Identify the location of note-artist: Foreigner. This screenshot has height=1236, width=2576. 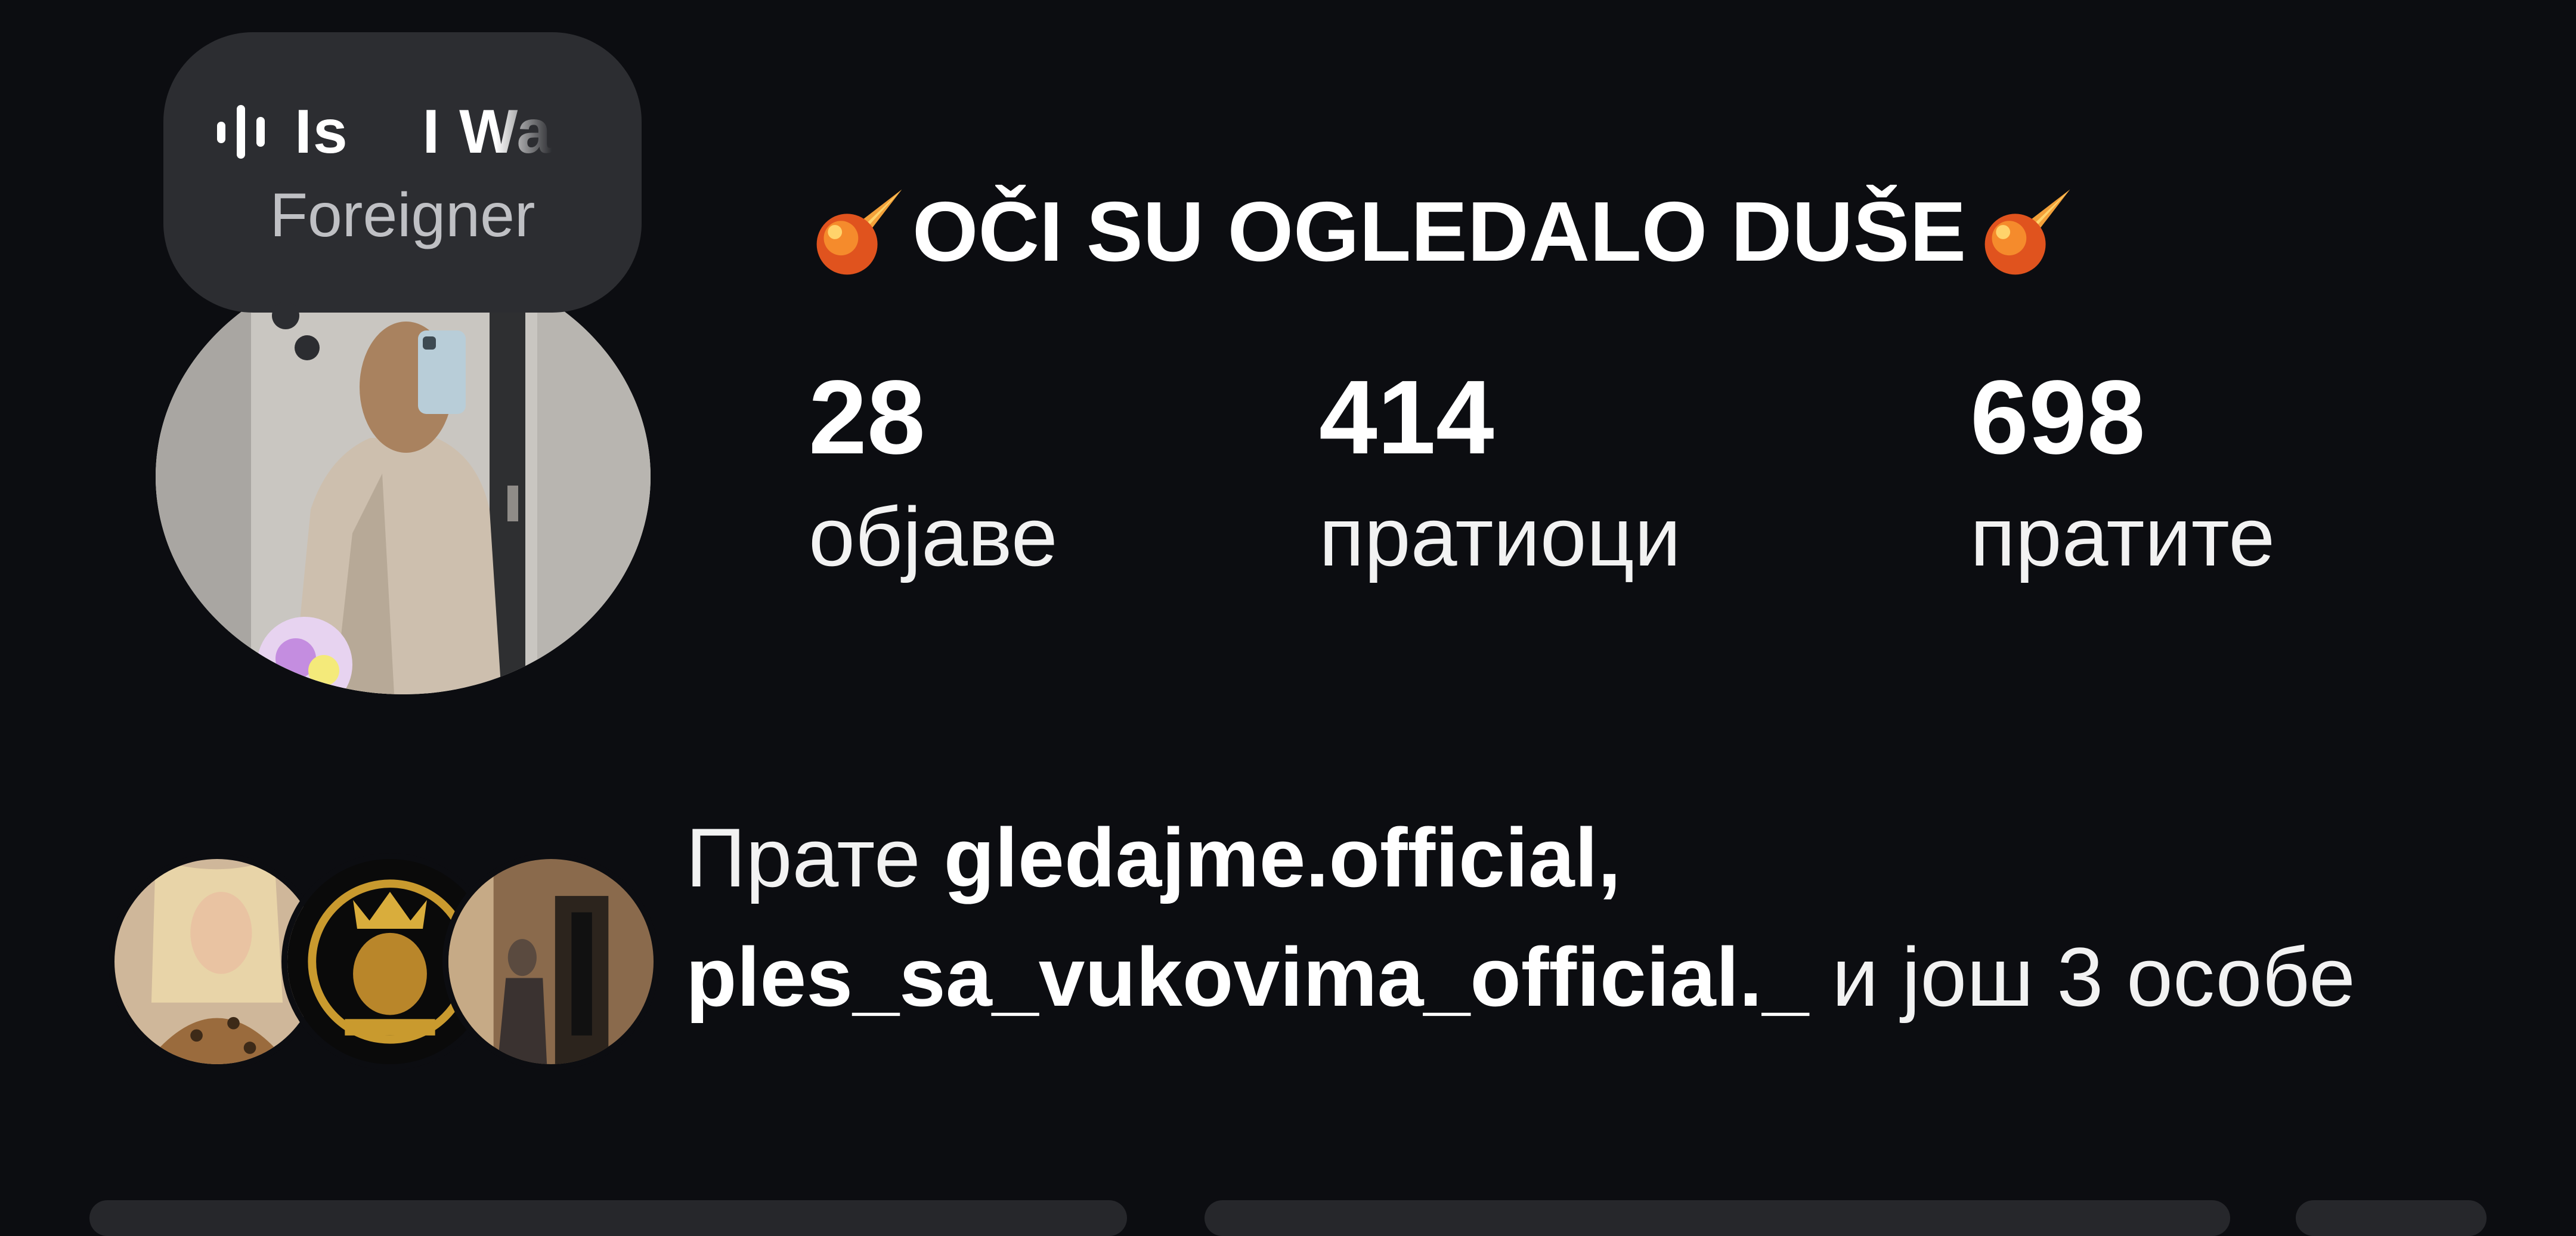
(402, 215).